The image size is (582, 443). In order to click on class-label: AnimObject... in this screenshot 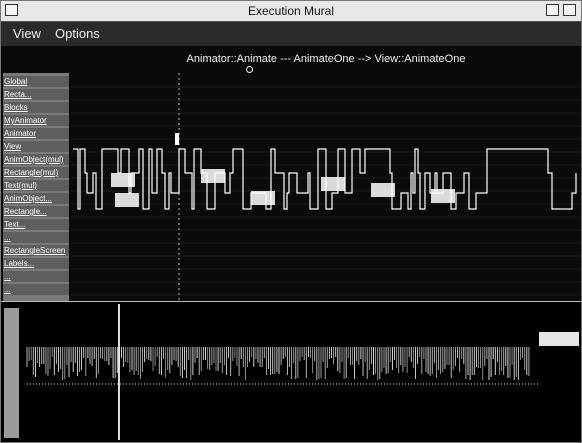, I will do `click(36, 198)`.